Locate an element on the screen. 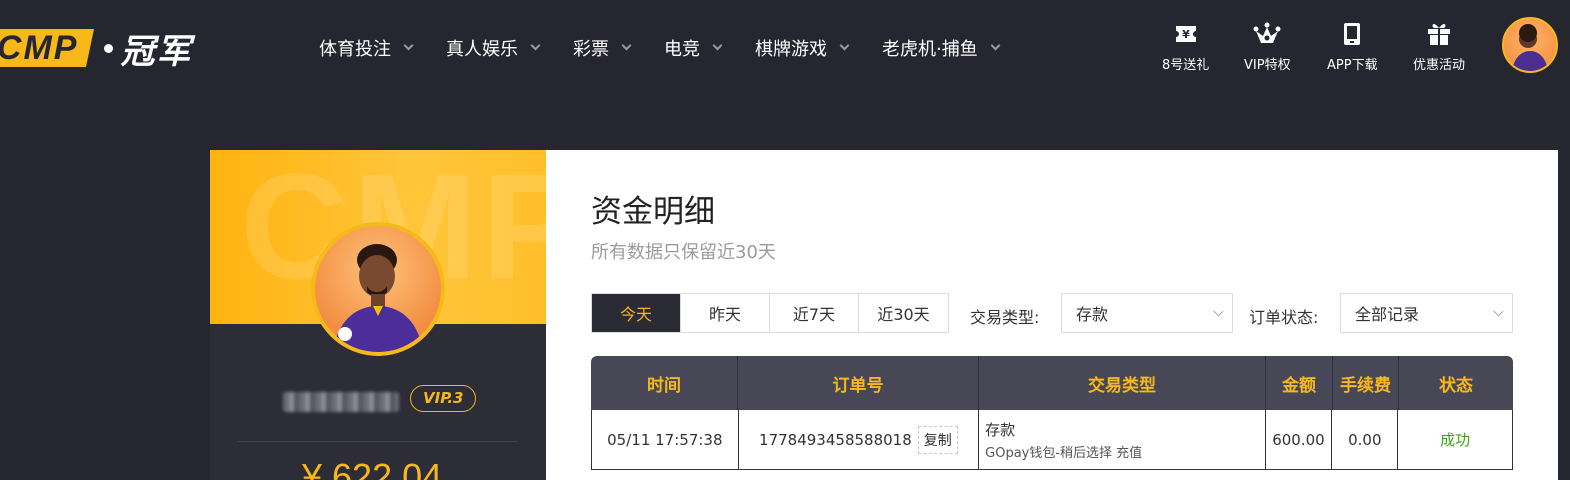 This screenshot has height=480, width=1570. page-title: 资金明细 is located at coordinates (653, 212).